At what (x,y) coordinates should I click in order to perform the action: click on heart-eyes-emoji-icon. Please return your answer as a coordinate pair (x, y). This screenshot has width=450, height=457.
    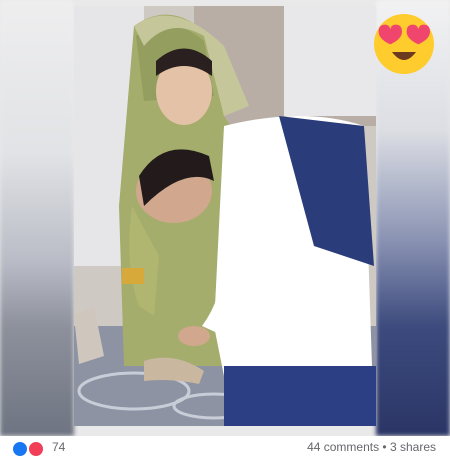
    Looking at the image, I should click on (404, 44).